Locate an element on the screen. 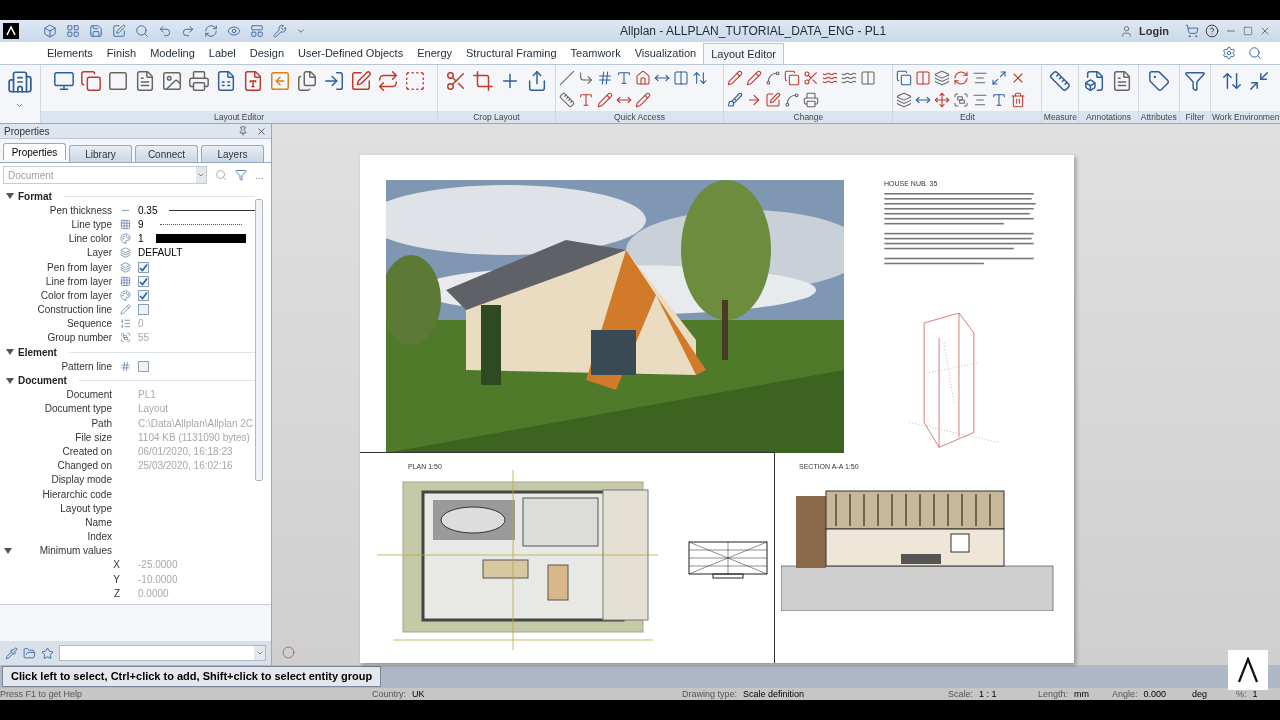 The width and height of the screenshot is (1280, 720). move-icon is located at coordinates (942, 100).